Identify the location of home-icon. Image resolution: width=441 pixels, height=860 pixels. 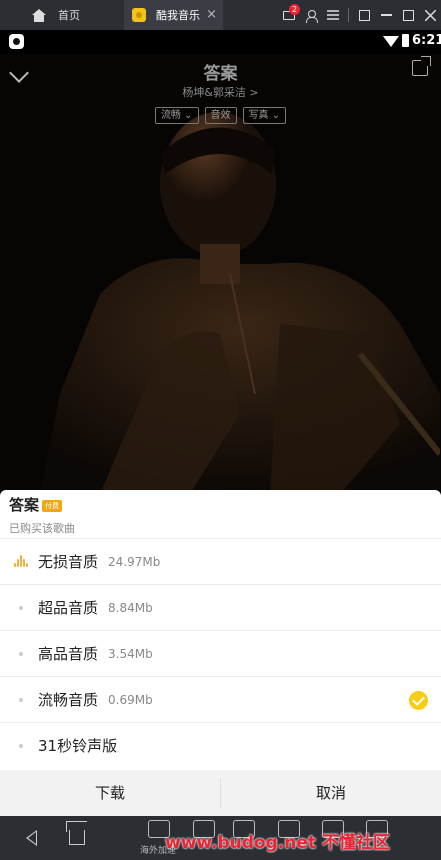
(39, 15).